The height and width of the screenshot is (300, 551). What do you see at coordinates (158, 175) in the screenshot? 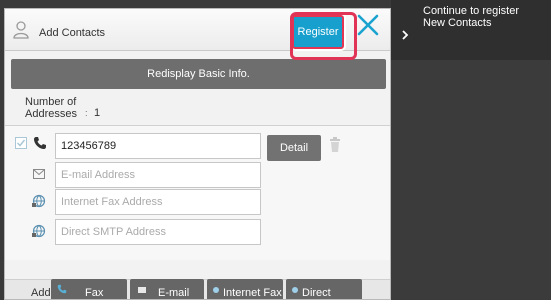
I see `email-address-field: E-mail Address` at bounding box center [158, 175].